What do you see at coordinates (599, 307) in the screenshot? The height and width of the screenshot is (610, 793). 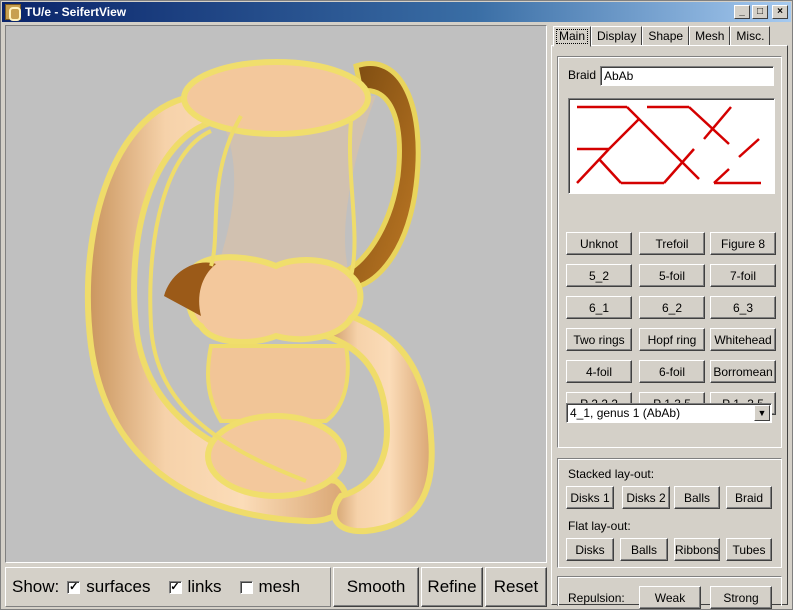 I see `knot-6-1-button: 6_1` at bounding box center [599, 307].